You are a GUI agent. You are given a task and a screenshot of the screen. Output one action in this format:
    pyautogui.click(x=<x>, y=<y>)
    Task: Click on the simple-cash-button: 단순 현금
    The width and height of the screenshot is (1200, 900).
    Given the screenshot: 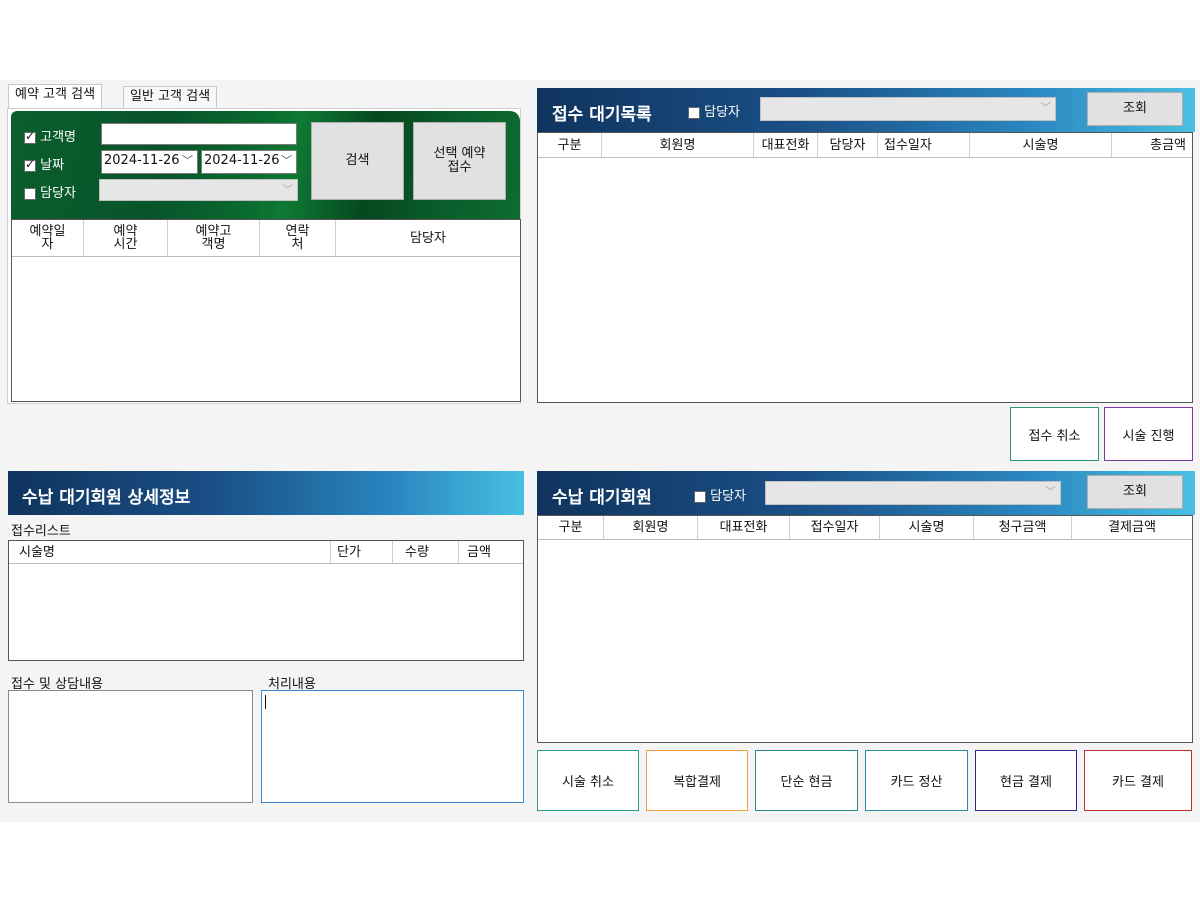 What is the action you would take?
    pyautogui.click(x=806, y=780)
    